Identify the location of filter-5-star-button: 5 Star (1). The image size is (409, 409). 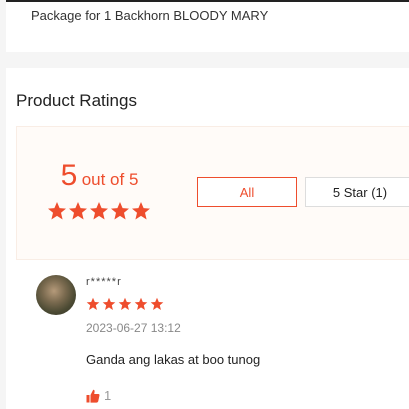
(357, 192).